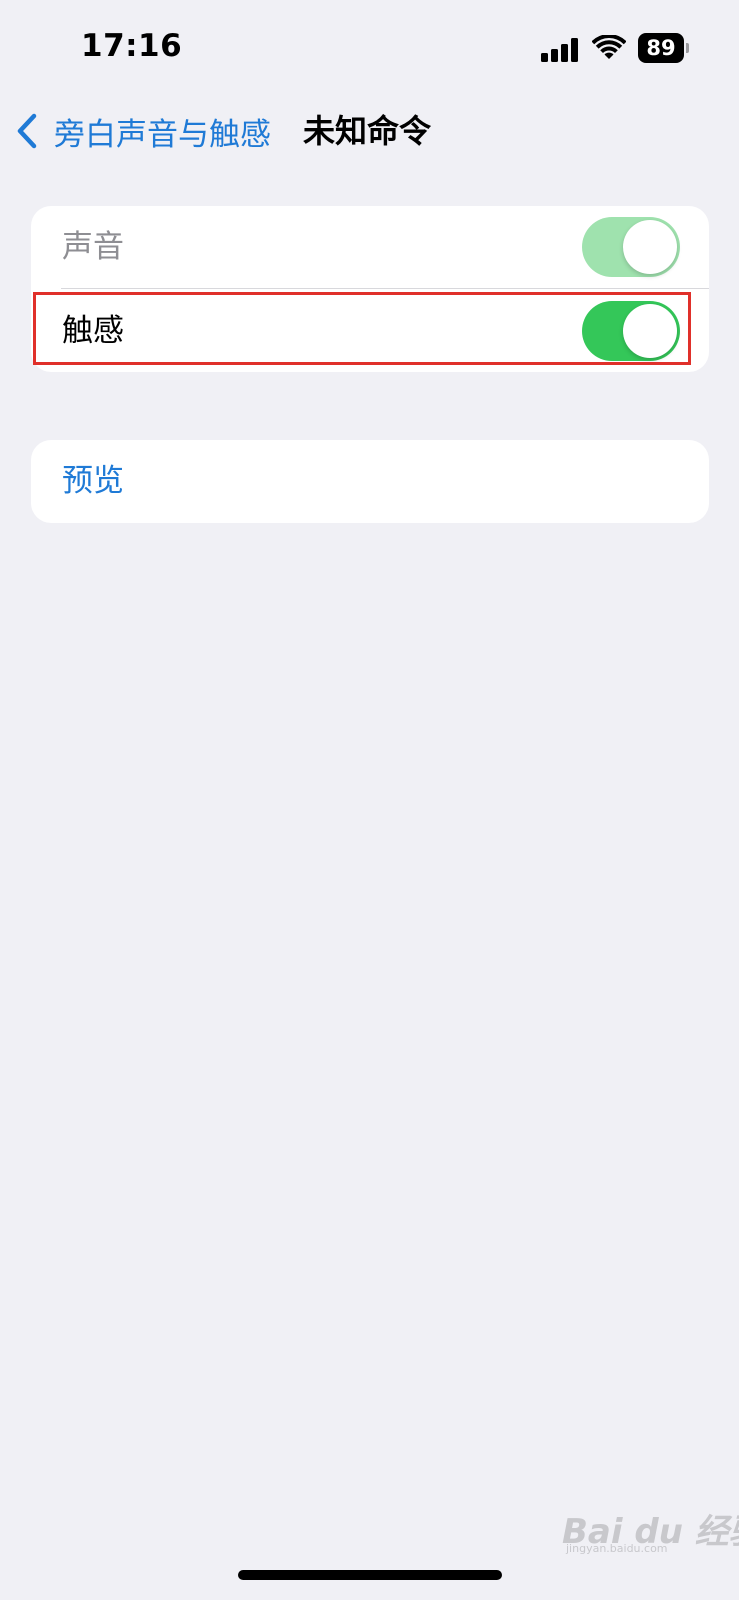 This screenshot has width=739, height=1600. I want to click on row-divider, so click(385, 288).